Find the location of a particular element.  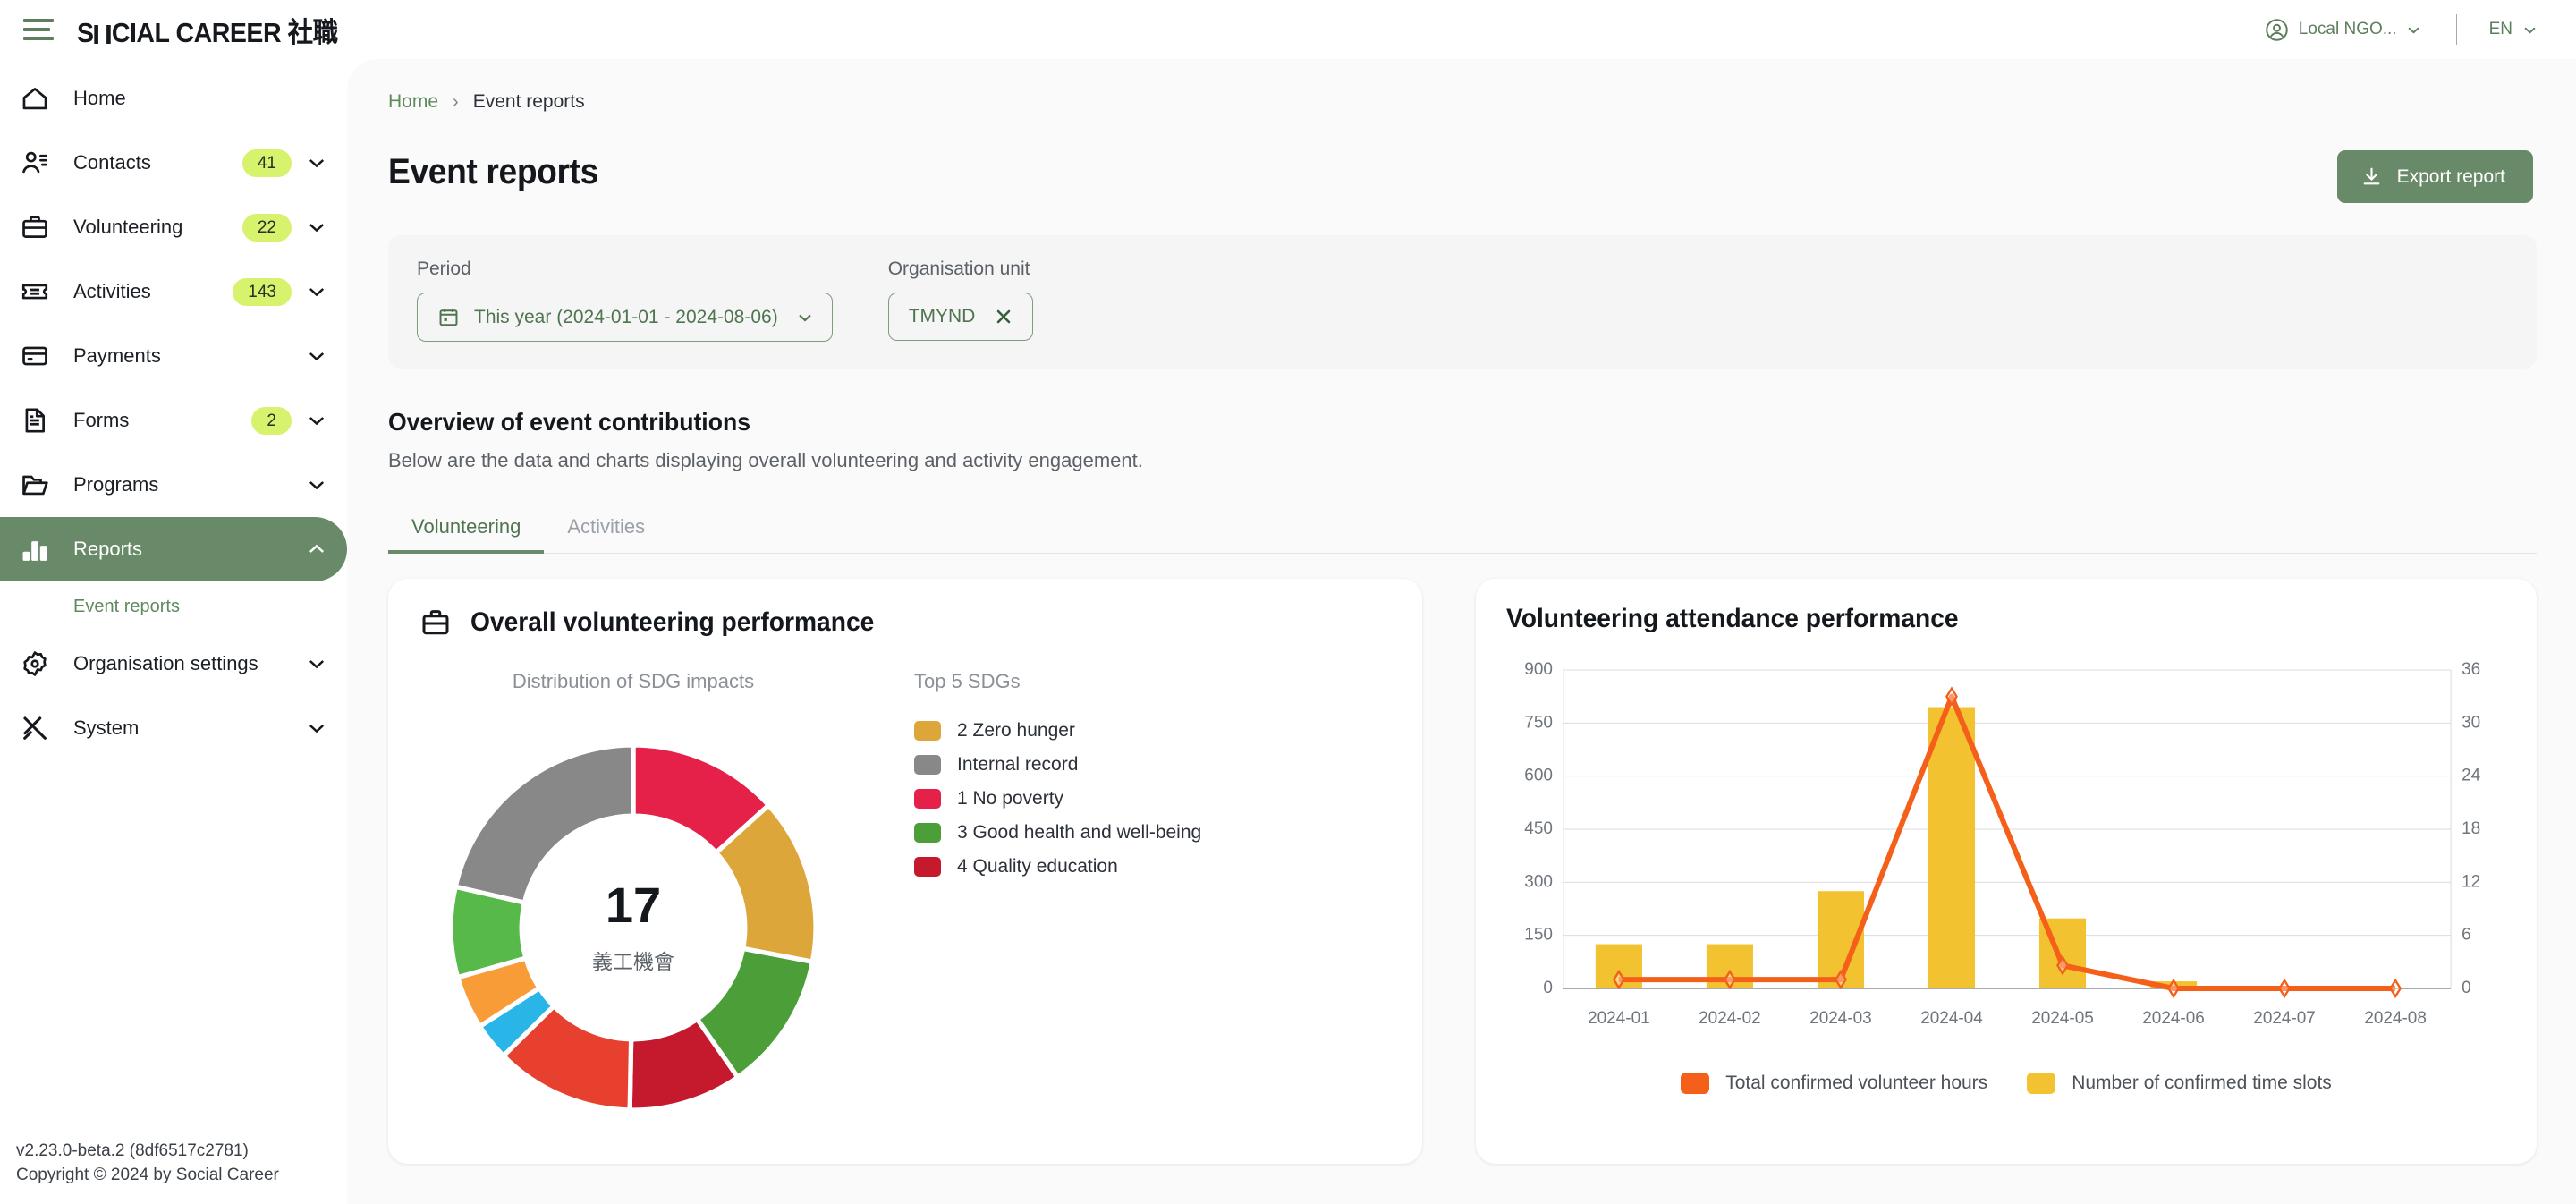

app-version: v2.23.0-beta.2 (8df6517c2781) is located at coordinates (132, 1150).